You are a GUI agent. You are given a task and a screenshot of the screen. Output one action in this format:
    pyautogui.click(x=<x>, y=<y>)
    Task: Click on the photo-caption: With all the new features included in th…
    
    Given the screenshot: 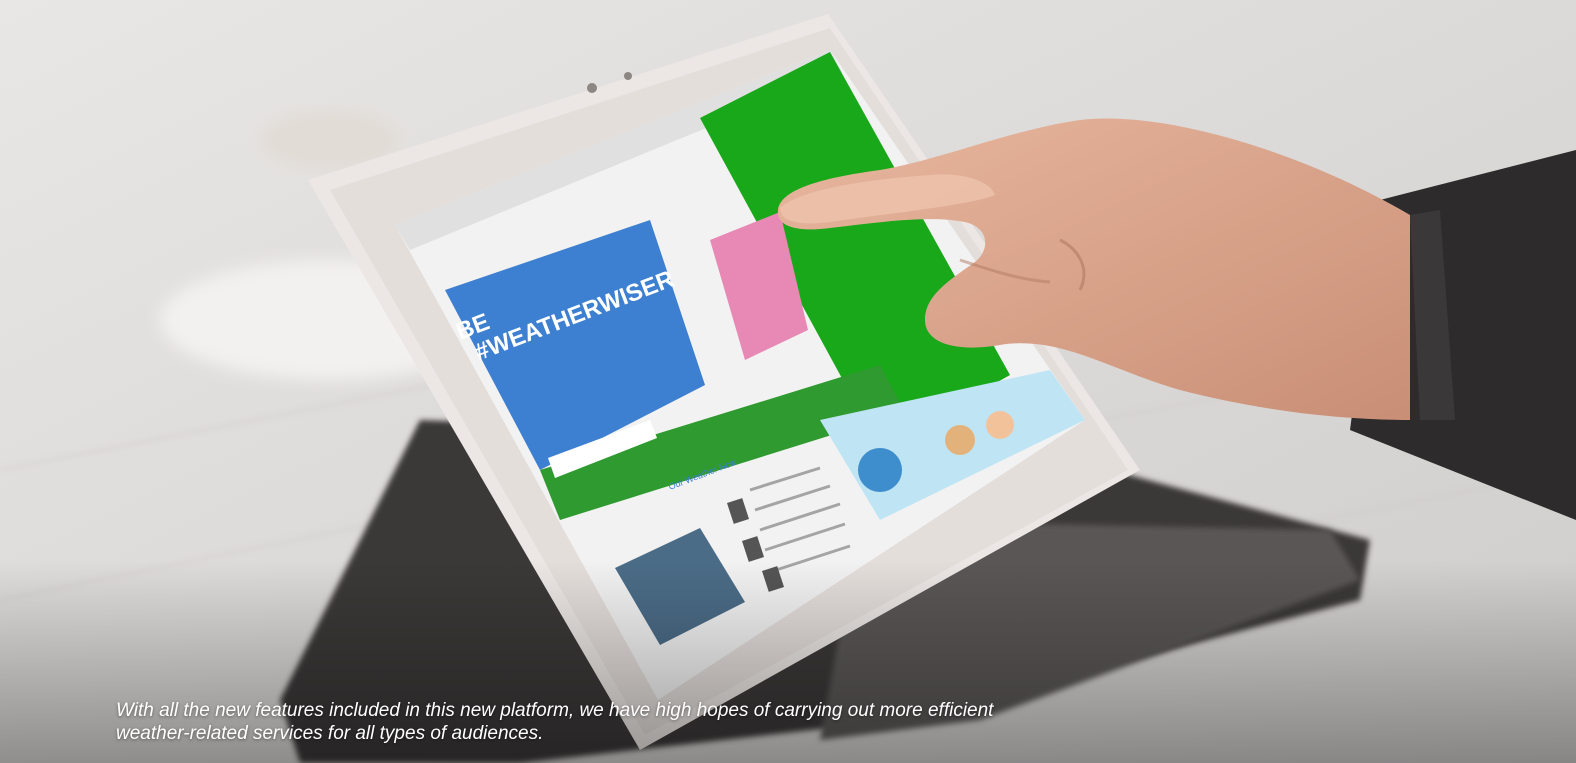 What is the action you would take?
    pyautogui.click(x=666, y=722)
    